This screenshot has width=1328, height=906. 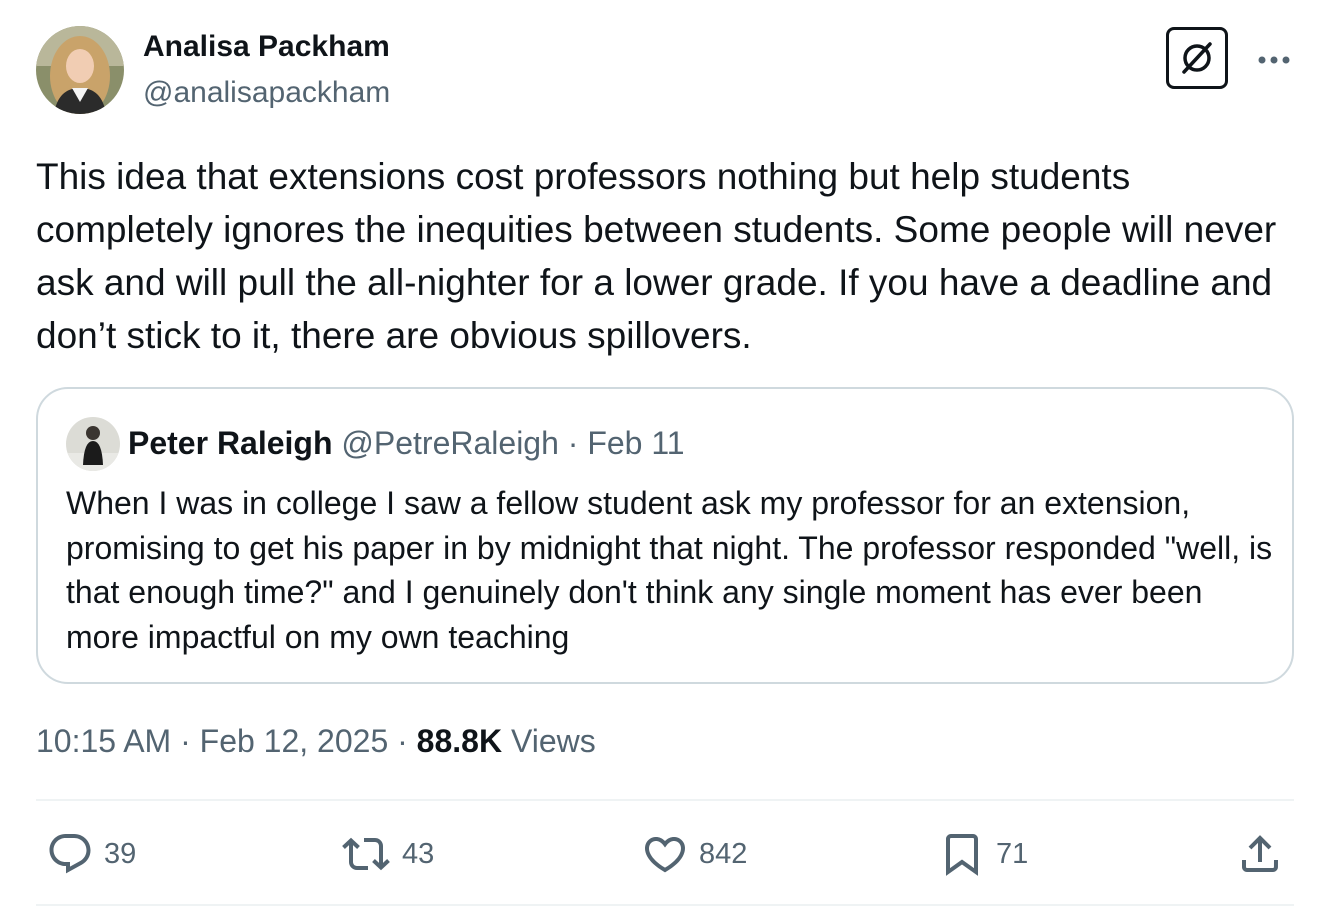 I want to click on views-label: Views, so click(x=553, y=741).